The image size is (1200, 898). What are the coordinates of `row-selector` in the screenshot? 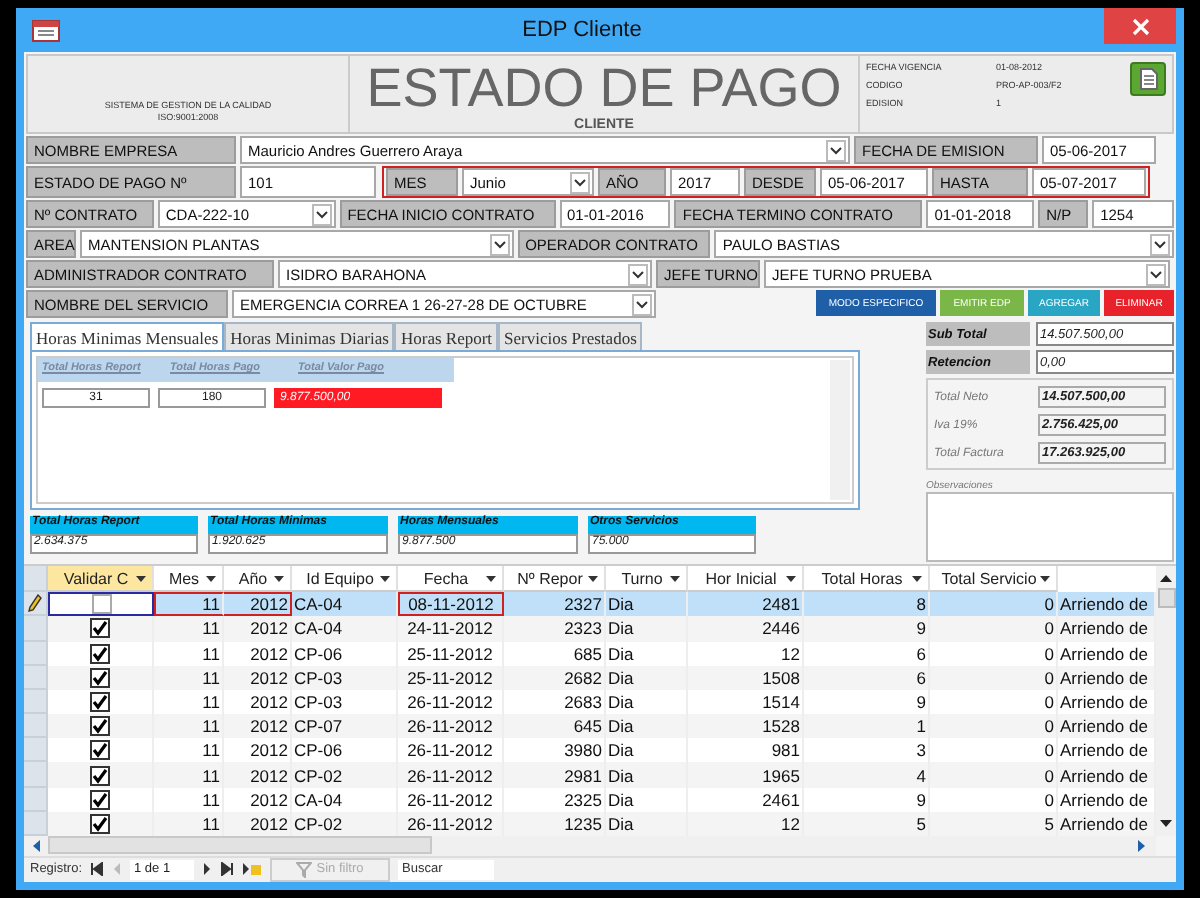 It's located at (36, 604).